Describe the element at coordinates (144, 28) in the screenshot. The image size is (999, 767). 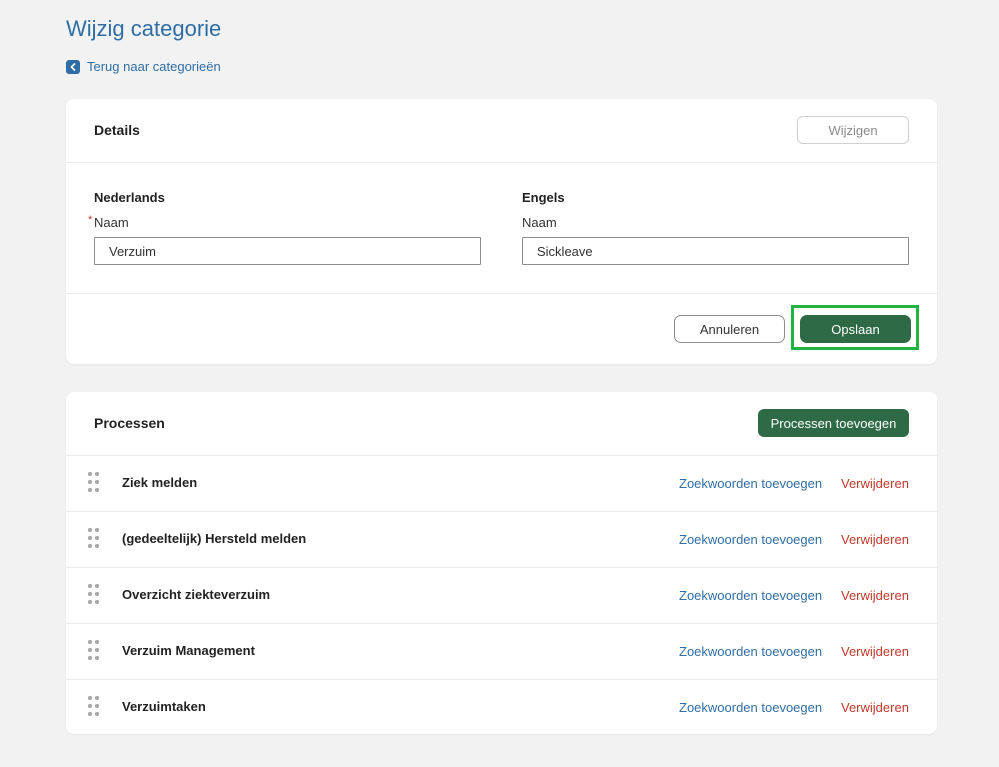
I see `page-title: Wijzig categorie` at that location.